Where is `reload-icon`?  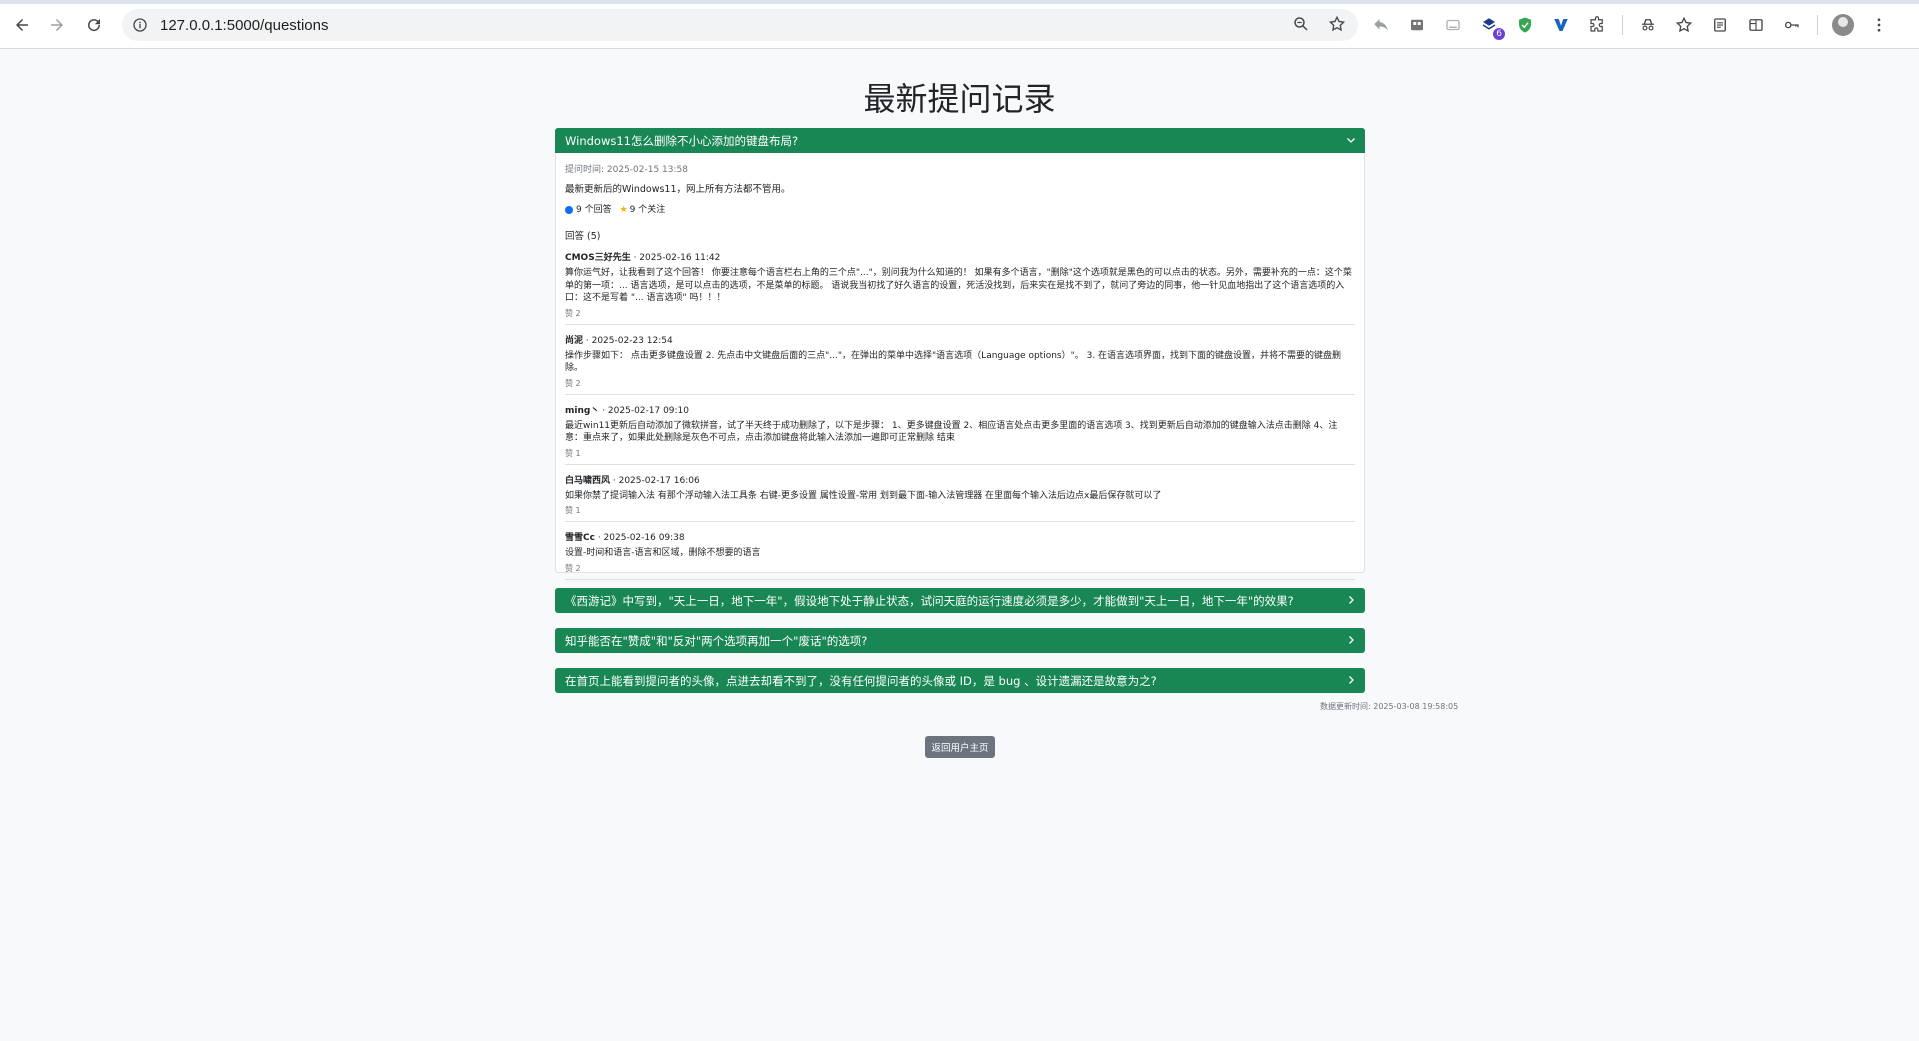
reload-icon is located at coordinates (94, 25).